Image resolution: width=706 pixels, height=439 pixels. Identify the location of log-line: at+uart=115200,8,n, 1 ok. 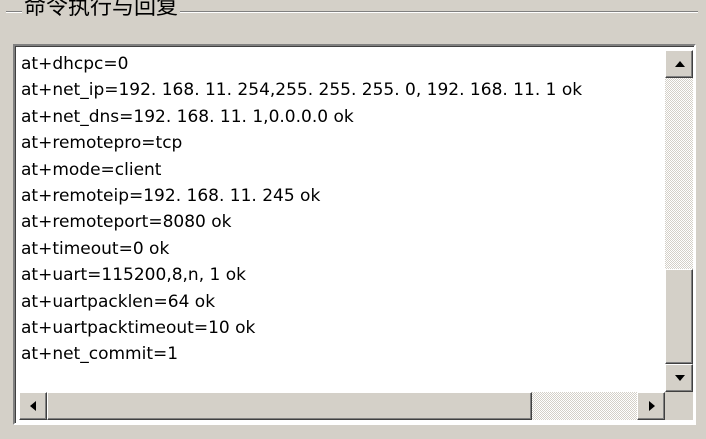
(133, 275).